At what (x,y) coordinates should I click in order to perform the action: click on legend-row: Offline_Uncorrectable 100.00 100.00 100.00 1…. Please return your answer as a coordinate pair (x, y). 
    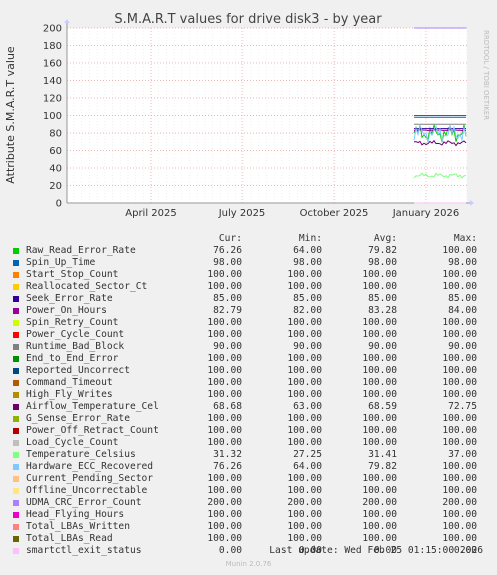
    Looking at the image, I should click on (248, 491).